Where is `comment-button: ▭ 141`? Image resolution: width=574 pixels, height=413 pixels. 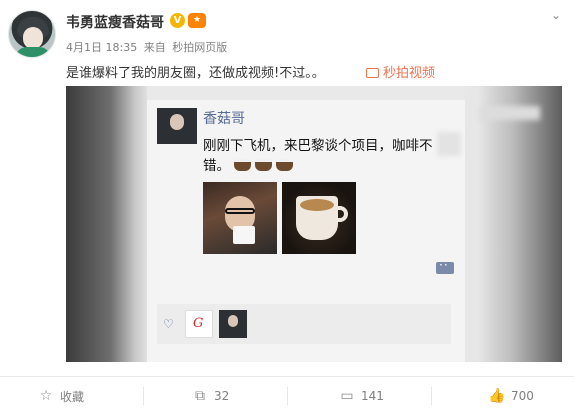
comment-button: ▭ 141 is located at coordinates (361, 396).